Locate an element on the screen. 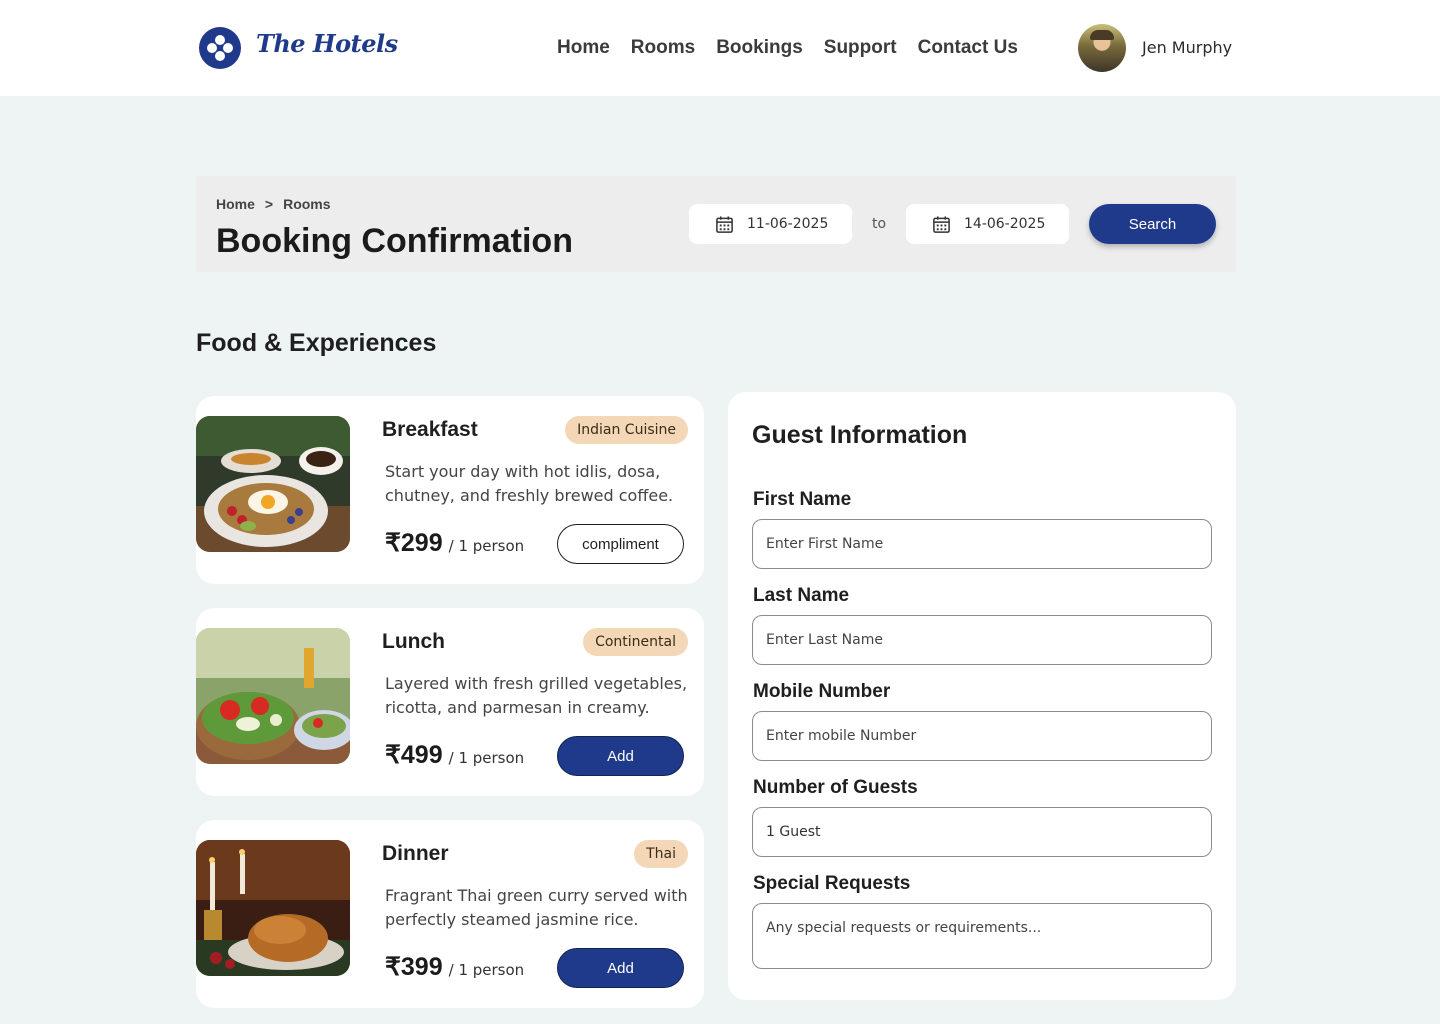 The image size is (1440, 1024). cuisine-tag: Indian Cuisine is located at coordinates (626, 430).